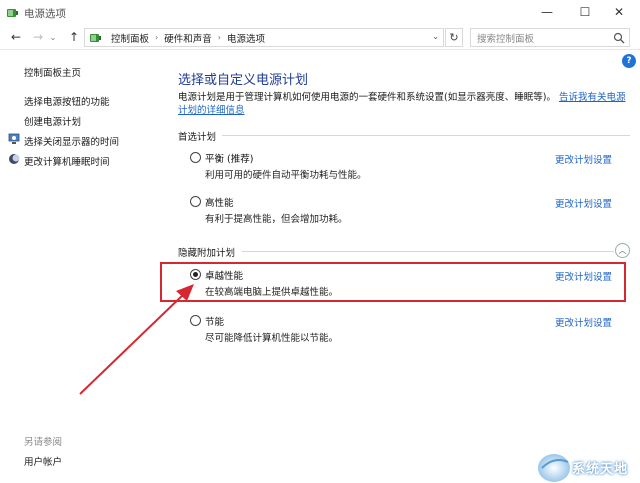 The width and height of the screenshot is (640, 483). What do you see at coordinates (393, 282) in the screenshot?
I see `highlight-box` at bounding box center [393, 282].